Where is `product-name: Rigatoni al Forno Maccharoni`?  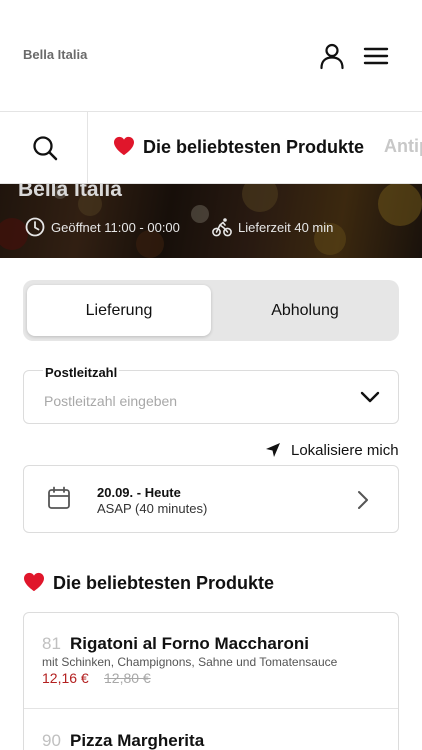 product-name: Rigatoni al Forno Maccharoni is located at coordinates (189, 643).